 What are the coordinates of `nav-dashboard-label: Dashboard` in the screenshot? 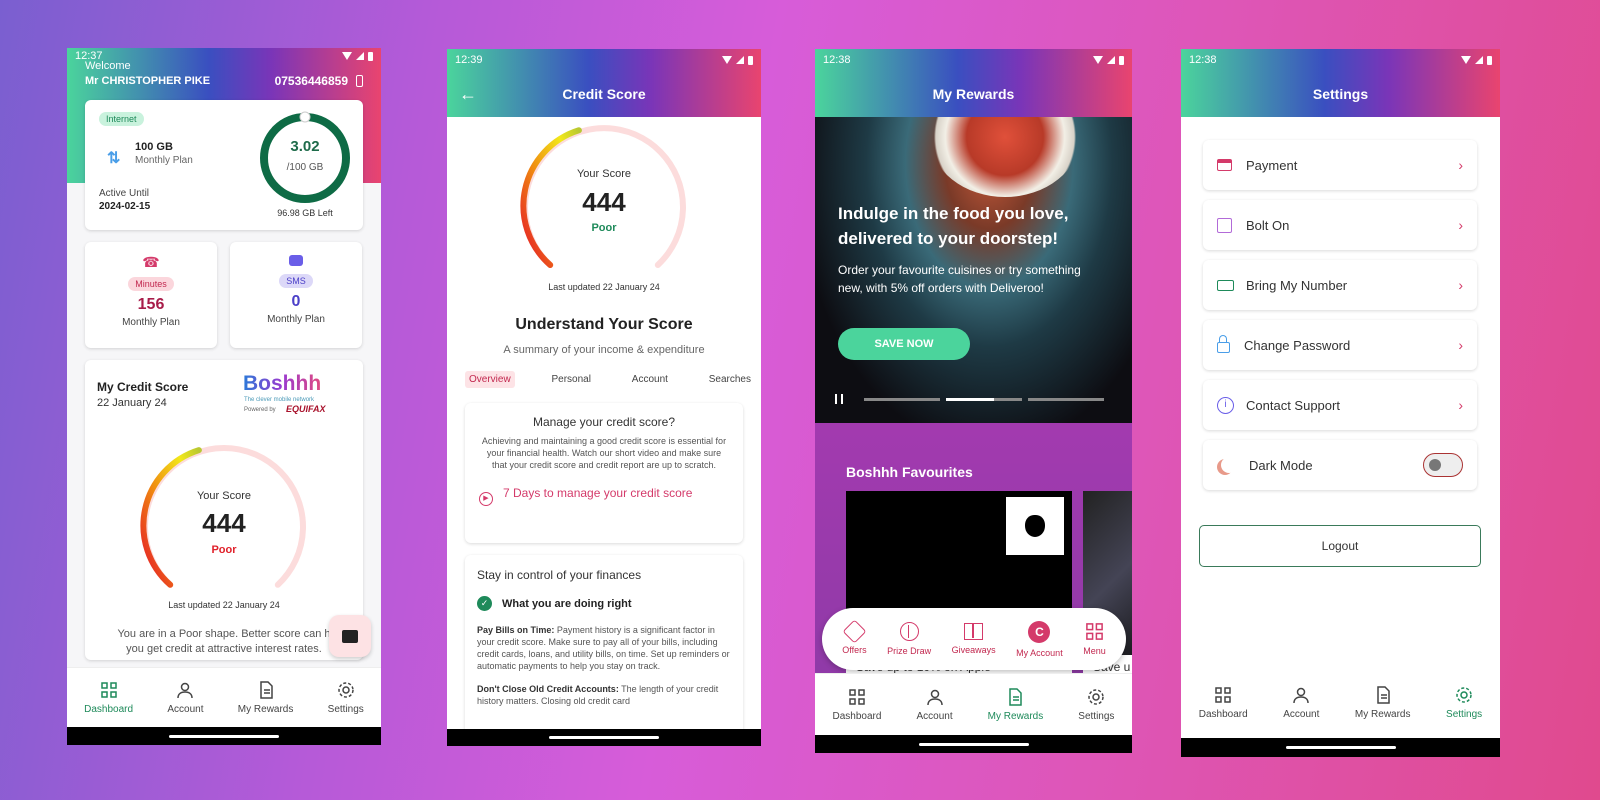 It's located at (857, 716).